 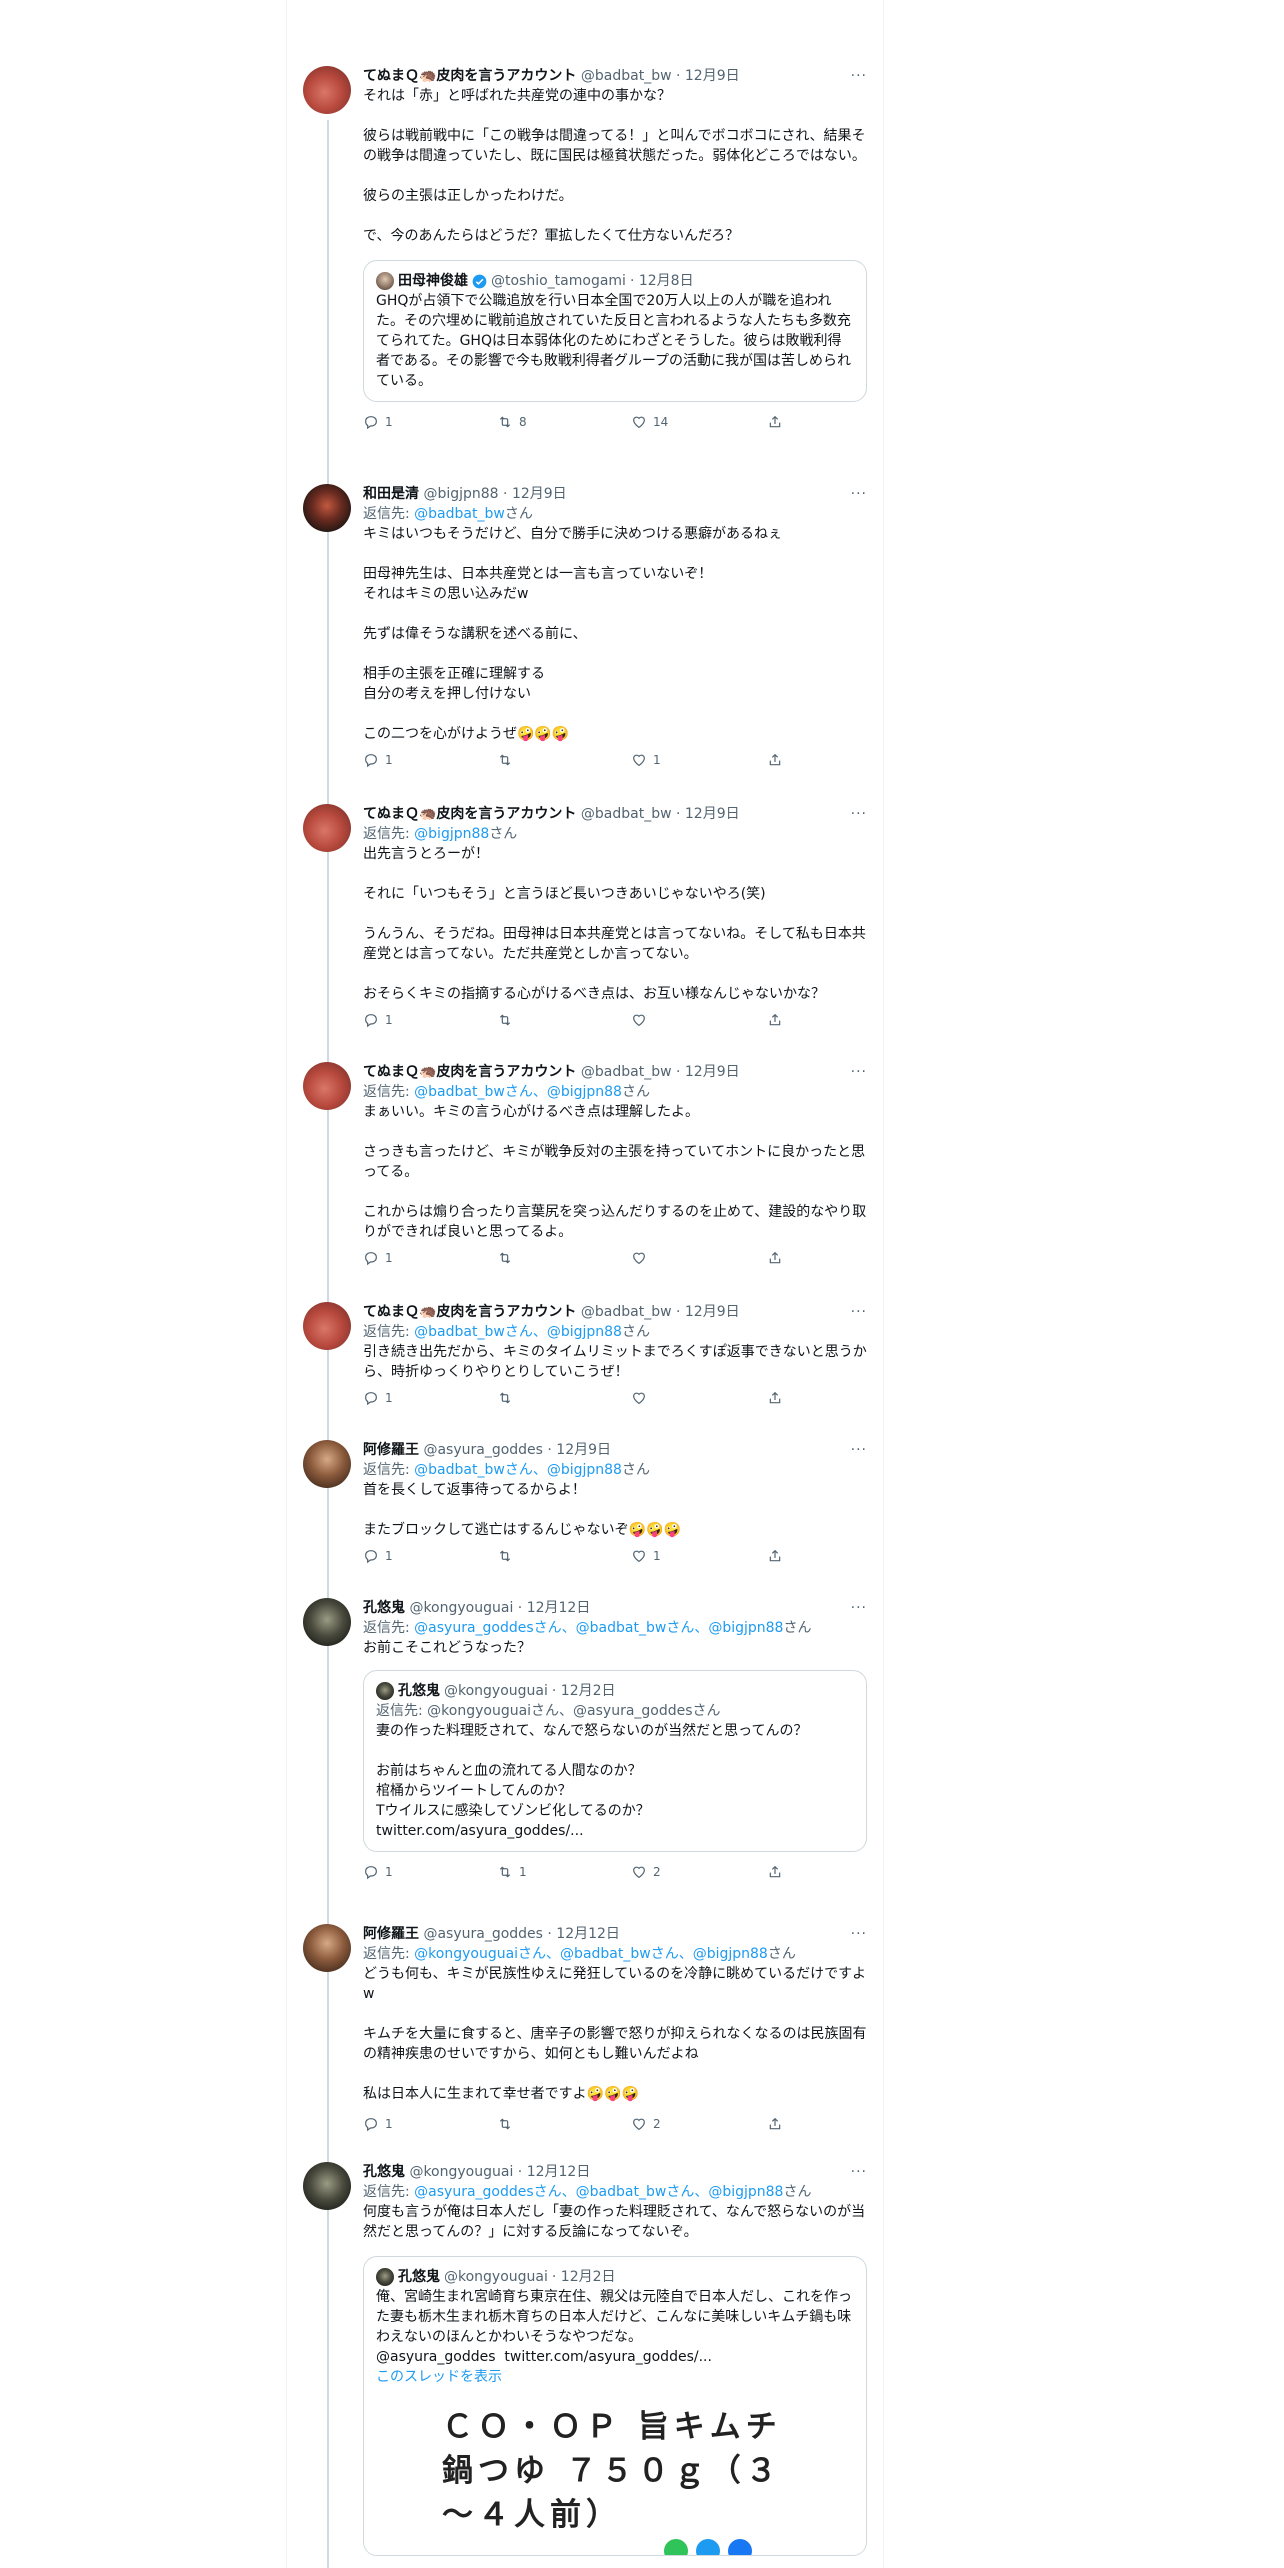 What do you see at coordinates (635, 1332) in the screenshot?
I see `reply-to-suffix: さん` at bounding box center [635, 1332].